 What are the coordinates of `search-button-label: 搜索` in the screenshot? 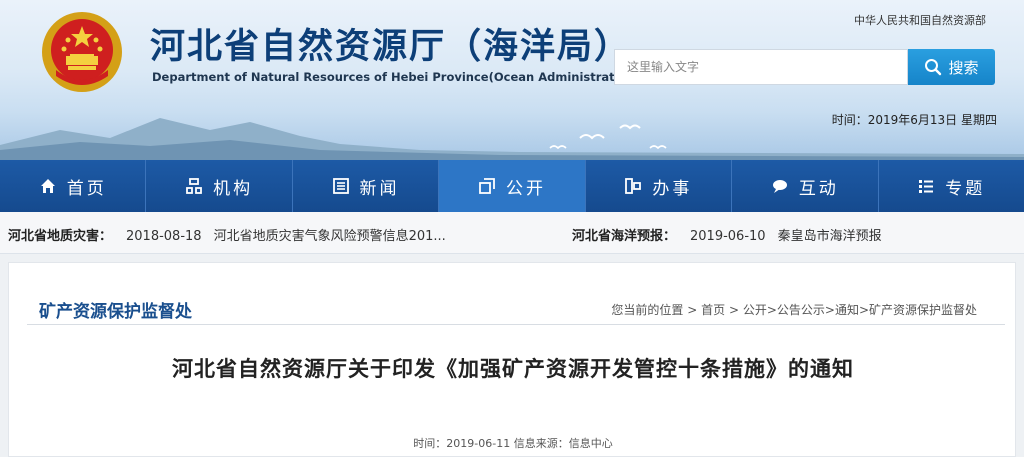 It's located at (963, 67).